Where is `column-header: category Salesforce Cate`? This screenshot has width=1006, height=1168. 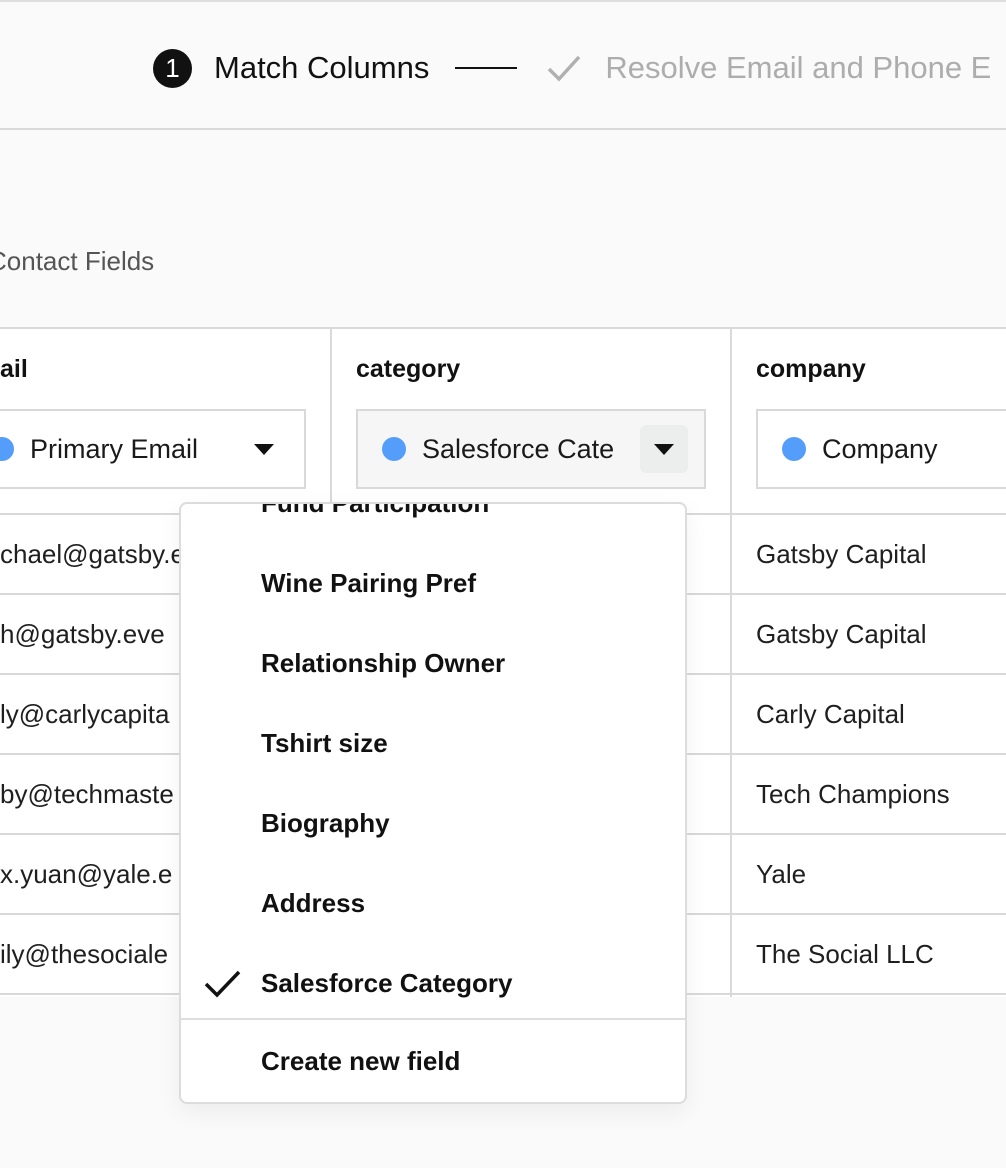
column-header: category Salesforce Cate is located at coordinates (531, 422).